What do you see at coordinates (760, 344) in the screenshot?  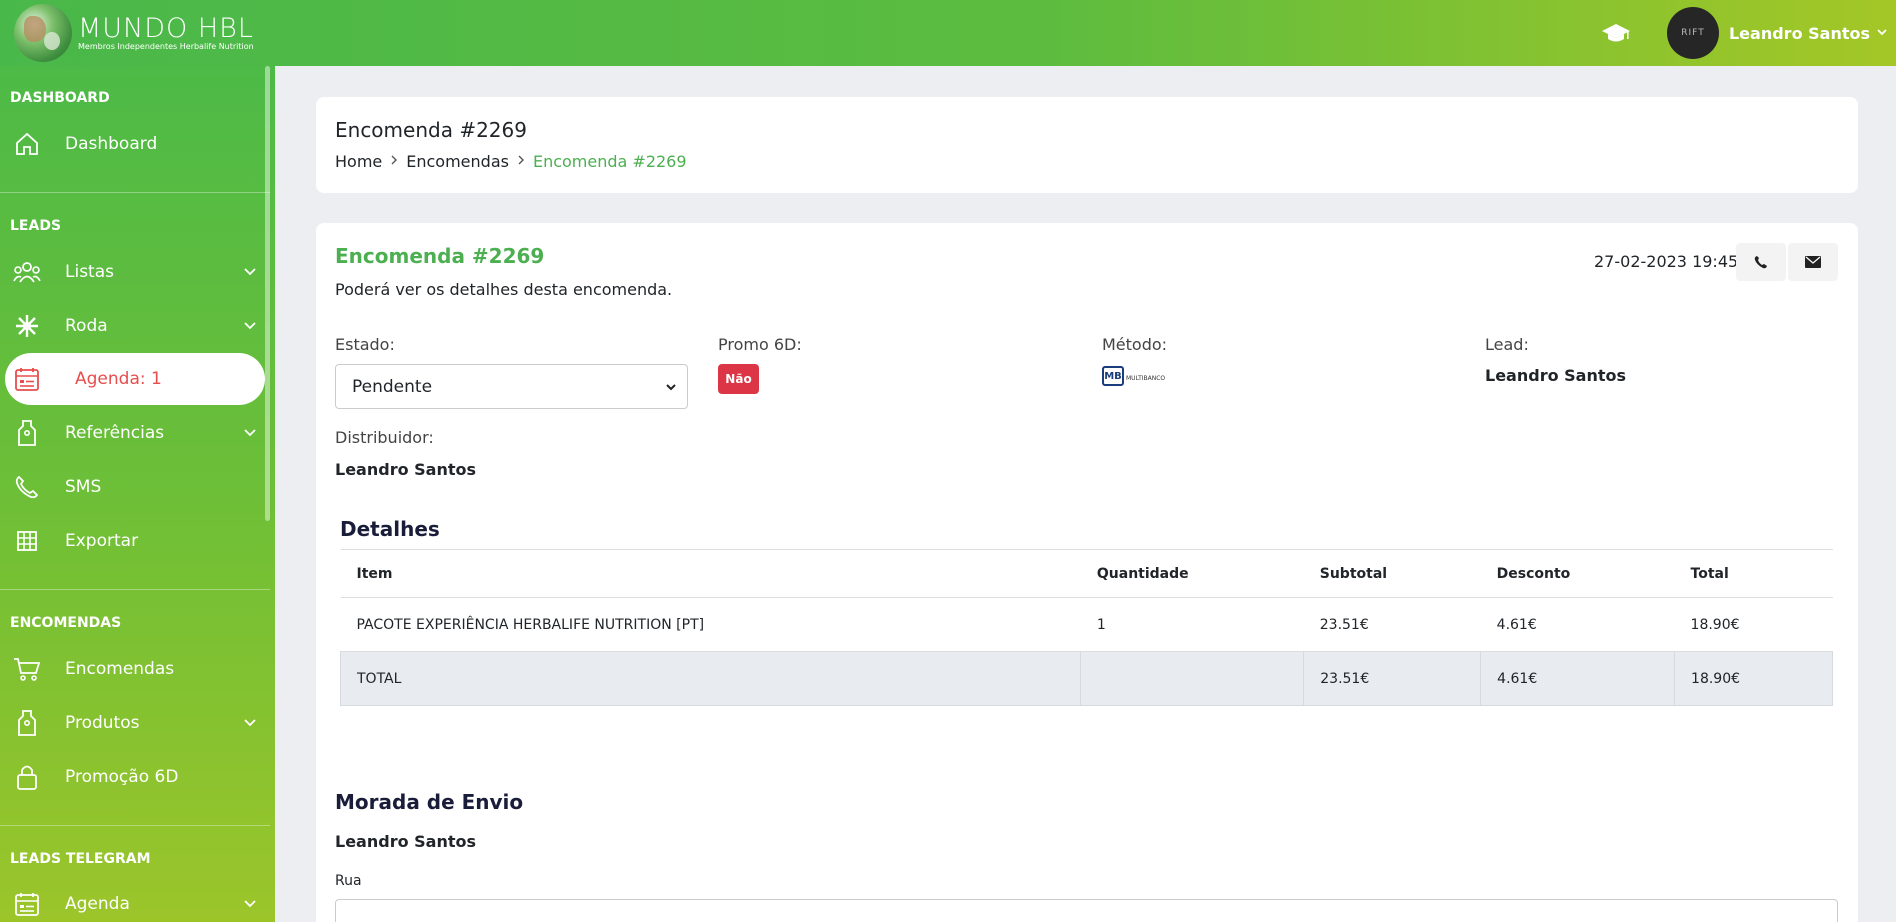 I see `promo-6d-label: Promo 6D:` at bounding box center [760, 344].